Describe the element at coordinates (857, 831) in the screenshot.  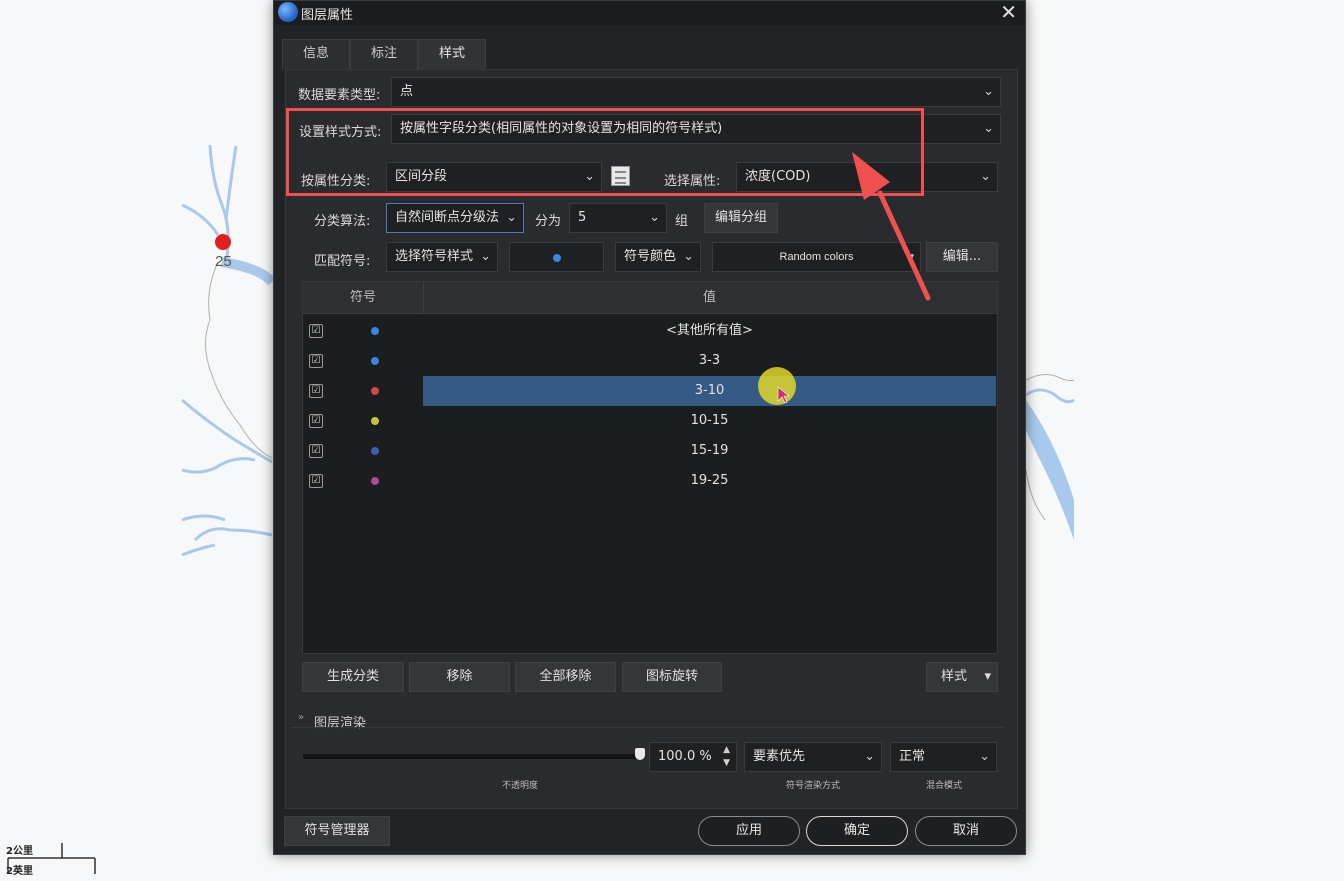
I see `ok-button: 确定` at that location.